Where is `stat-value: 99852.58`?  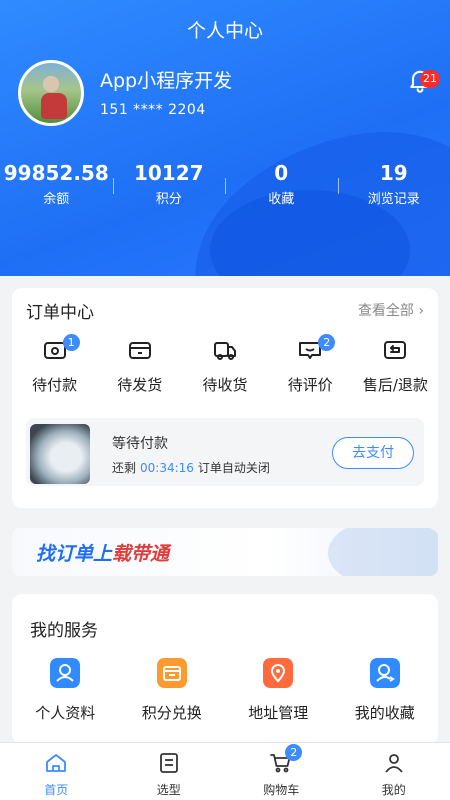 stat-value: 99852.58 is located at coordinates (56, 173).